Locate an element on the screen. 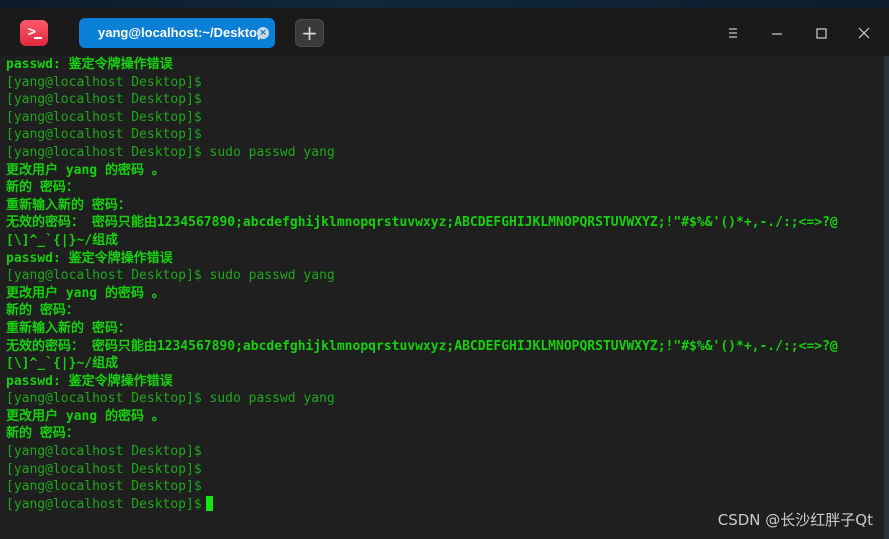  window-edge is located at coordinates (886, 297).